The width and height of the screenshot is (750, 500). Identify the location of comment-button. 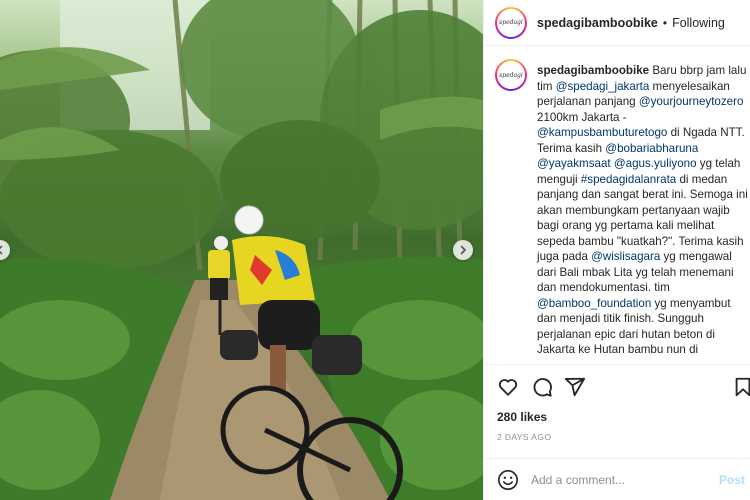
(542, 387).